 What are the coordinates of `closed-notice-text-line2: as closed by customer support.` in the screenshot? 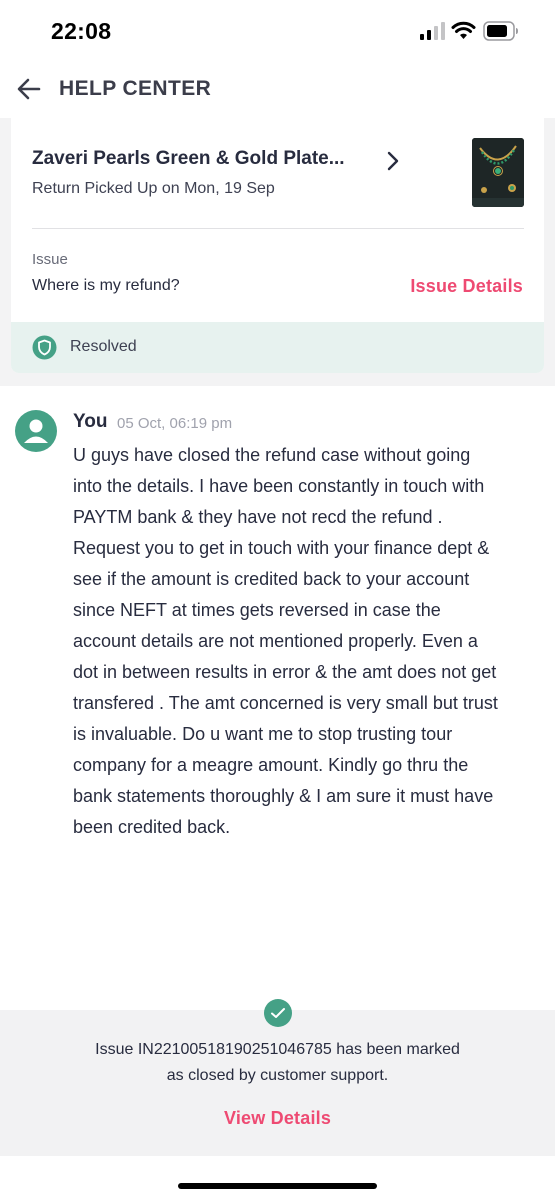 It's located at (277, 1075).